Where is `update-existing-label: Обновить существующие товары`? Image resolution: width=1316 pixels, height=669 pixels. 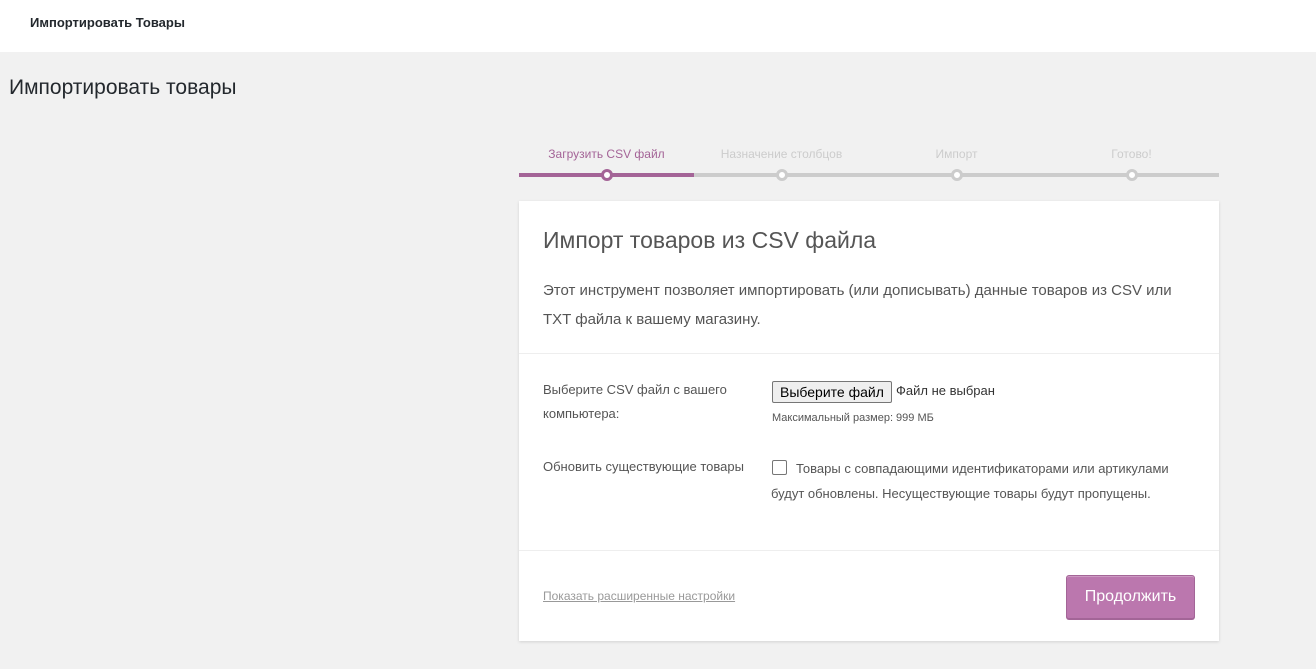 update-existing-label: Обновить существующие товары is located at coordinates (643, 466).